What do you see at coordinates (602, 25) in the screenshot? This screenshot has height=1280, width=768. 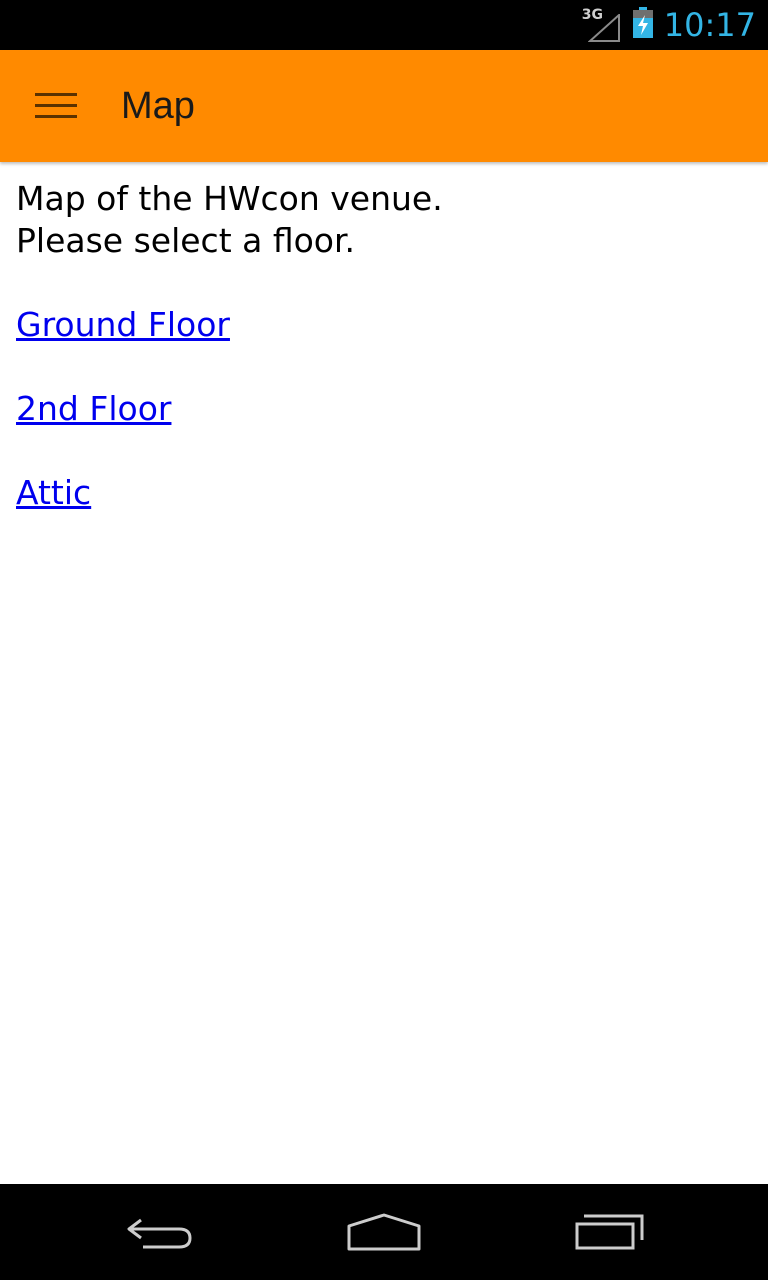 I see `signal-icon: 3G` at bounding box center [602, 25].